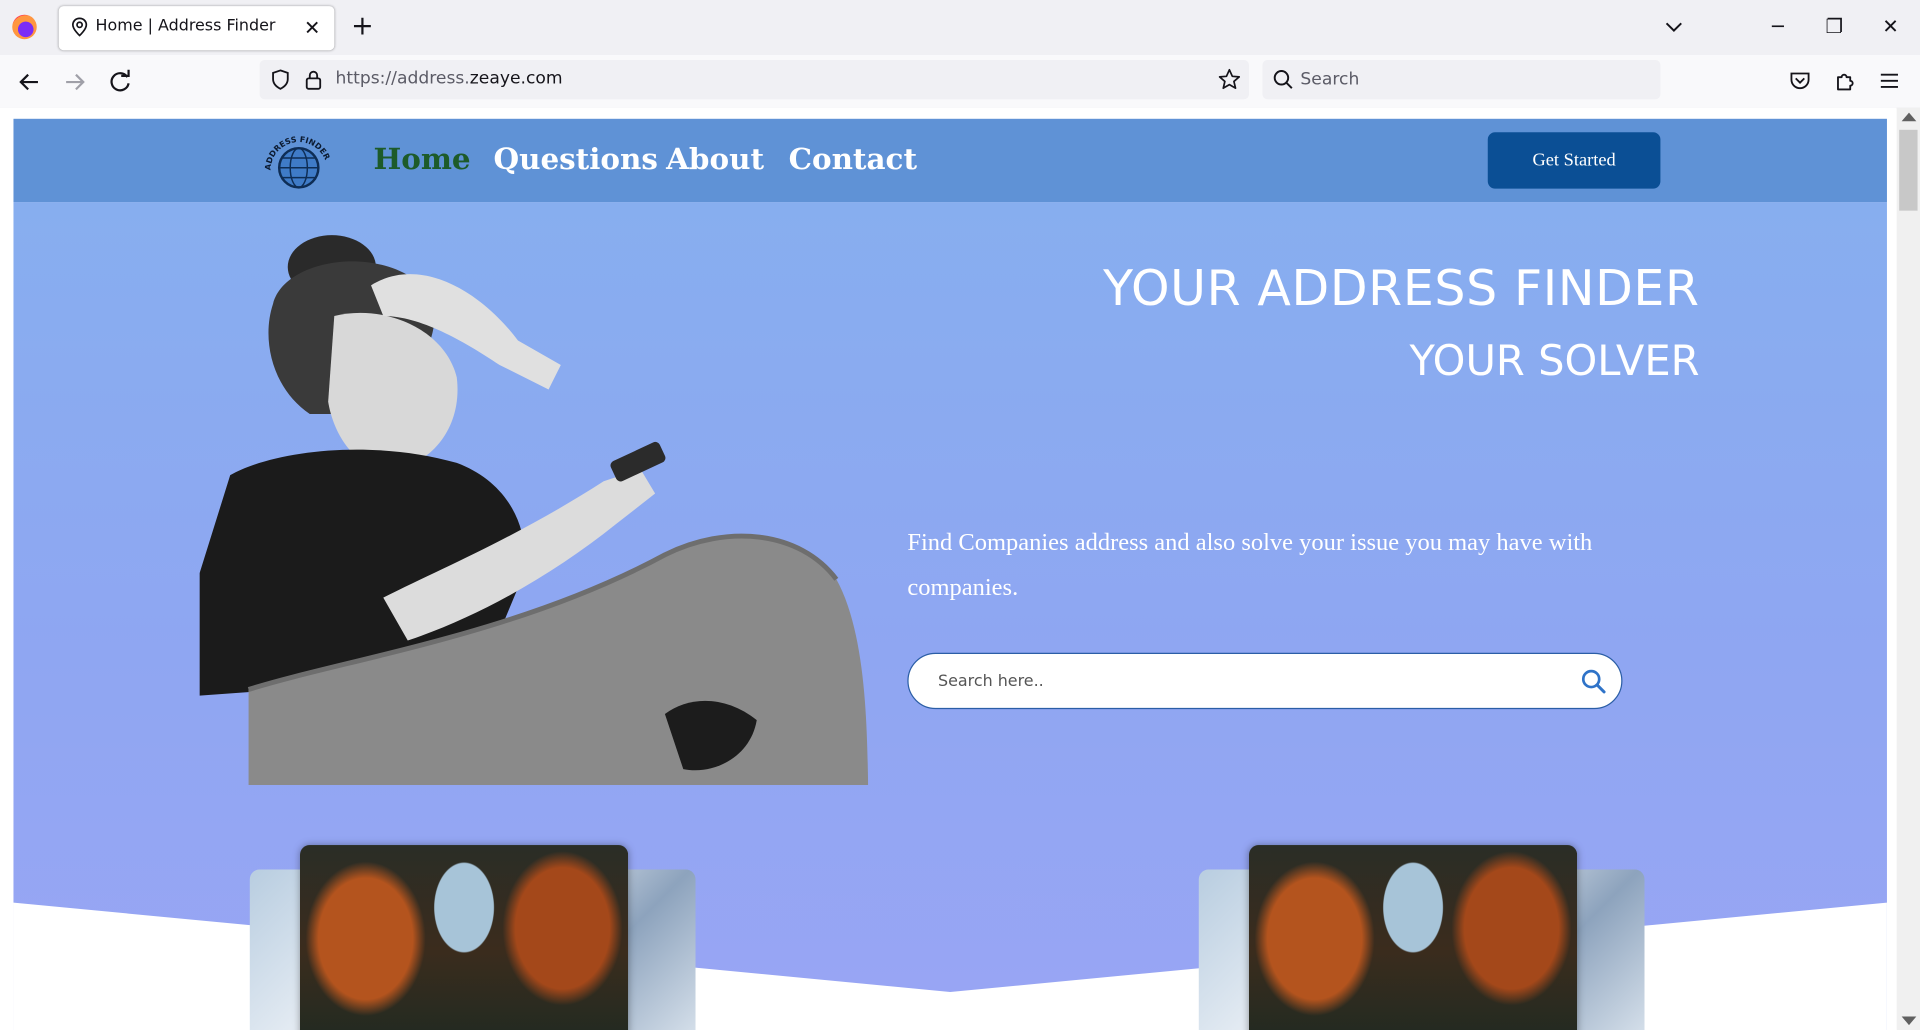 This screenshot has width=1920, height=1030. Describe the element at coordinates (1889, 80) in the screenshot. I see `menu-icon` at that location.